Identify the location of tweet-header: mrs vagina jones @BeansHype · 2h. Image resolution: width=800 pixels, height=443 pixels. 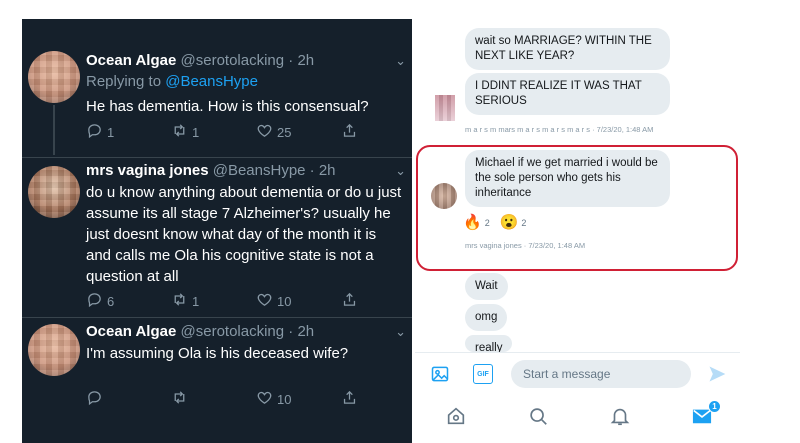
(211, 170).